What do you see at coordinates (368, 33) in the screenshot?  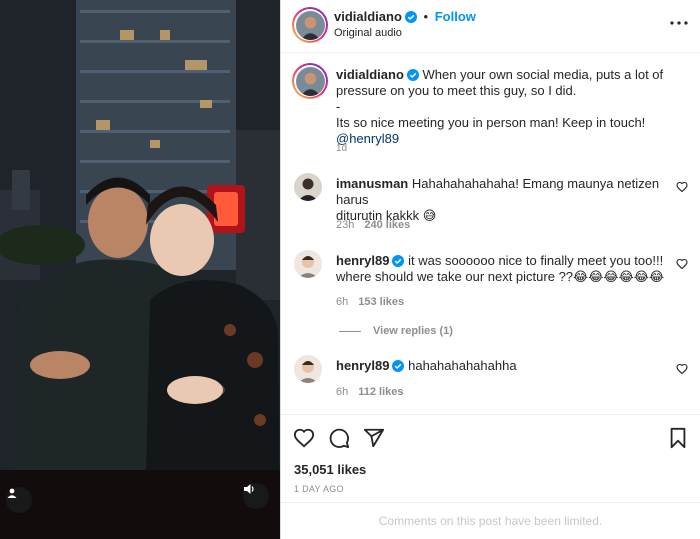 I see `original-audio-link: Original audio` at bounding box center [368, 33].